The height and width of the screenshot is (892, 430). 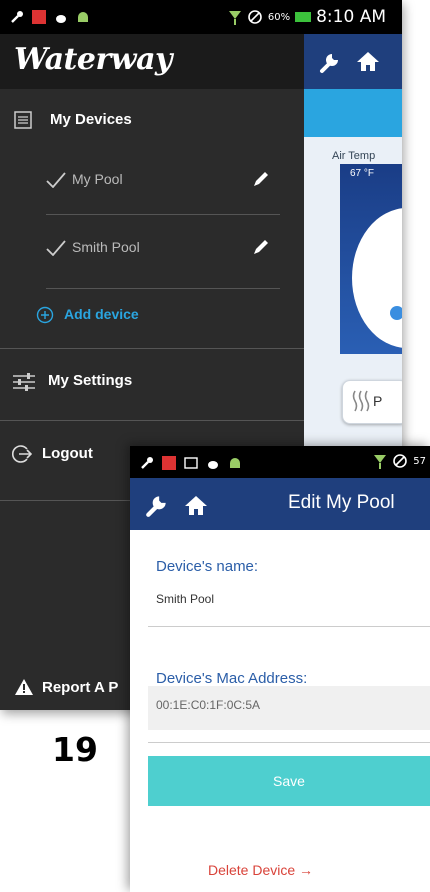 What do you see at coordinates (362, 173) in the screenshot?
I see `air-temp-value: 67 °F` at bounding box center [362, 173].